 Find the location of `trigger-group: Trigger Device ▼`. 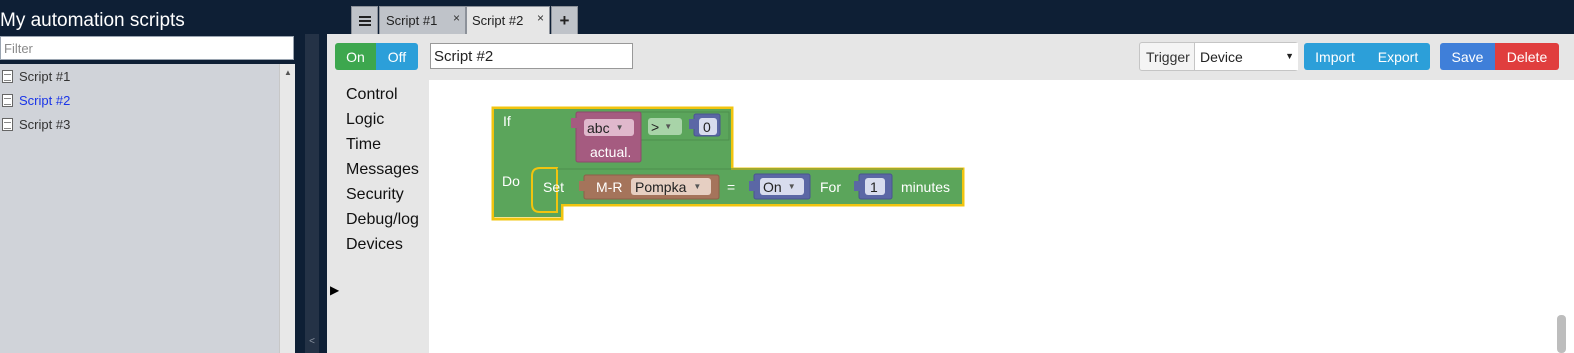

trigger-group: Trigger Device ▼ is located at coordinates (1218, 56).